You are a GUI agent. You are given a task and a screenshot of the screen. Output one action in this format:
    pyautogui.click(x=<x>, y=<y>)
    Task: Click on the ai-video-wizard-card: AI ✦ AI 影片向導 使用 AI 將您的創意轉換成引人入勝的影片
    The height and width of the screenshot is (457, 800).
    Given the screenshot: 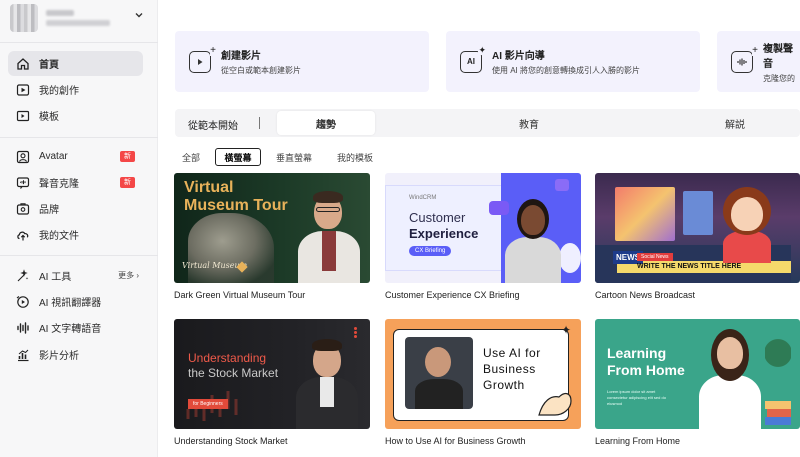 What is the action you would take?
    pyautogui.click(x=573, y=61)
    